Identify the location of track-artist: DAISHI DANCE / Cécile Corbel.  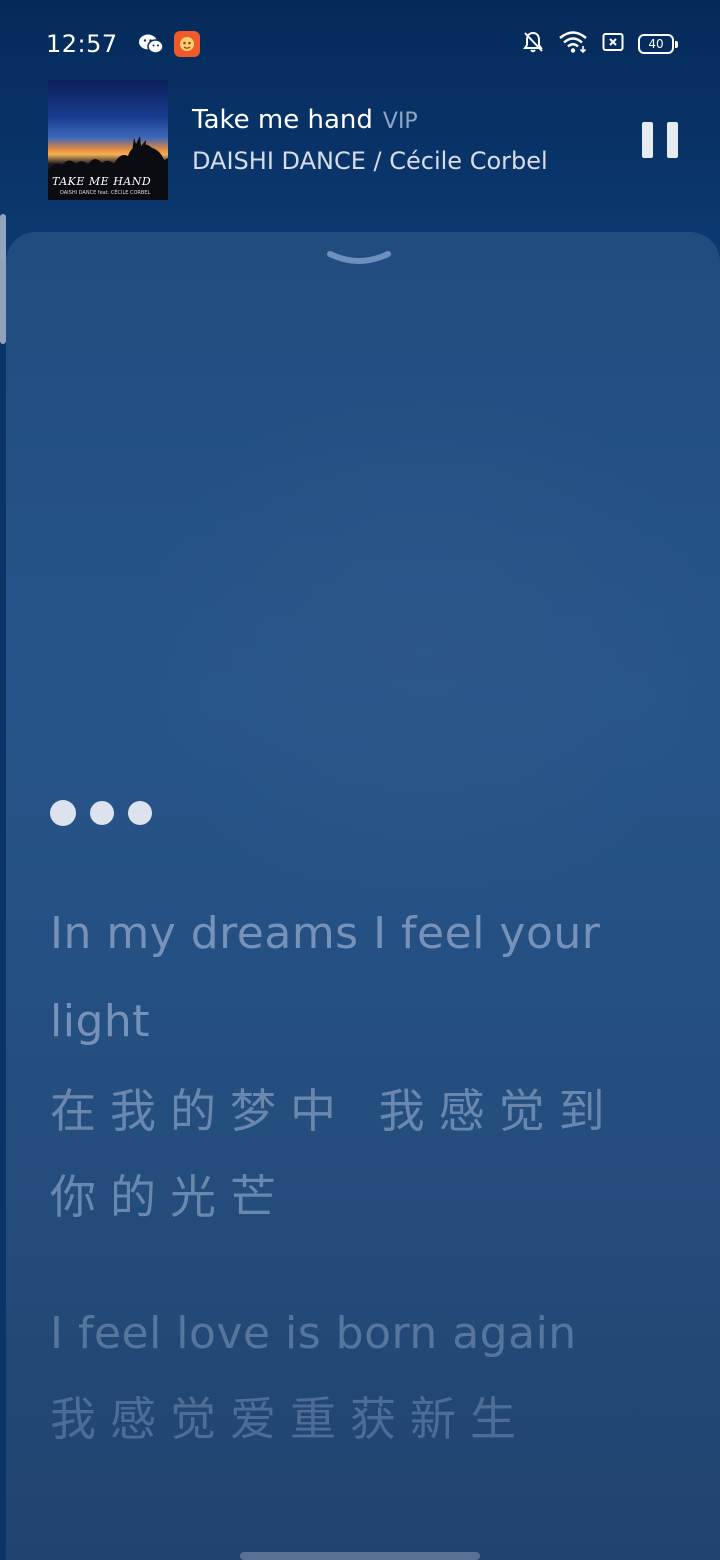
(370, 161).